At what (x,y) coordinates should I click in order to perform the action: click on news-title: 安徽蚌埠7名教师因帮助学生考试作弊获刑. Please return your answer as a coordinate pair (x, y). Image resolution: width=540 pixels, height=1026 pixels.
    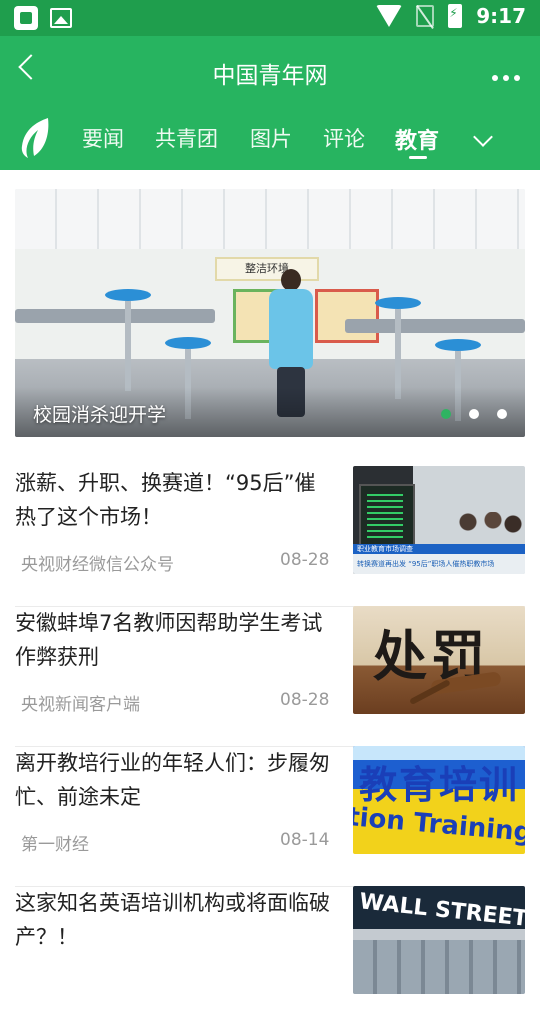
    Looking at the image, I should click on (169, 640).